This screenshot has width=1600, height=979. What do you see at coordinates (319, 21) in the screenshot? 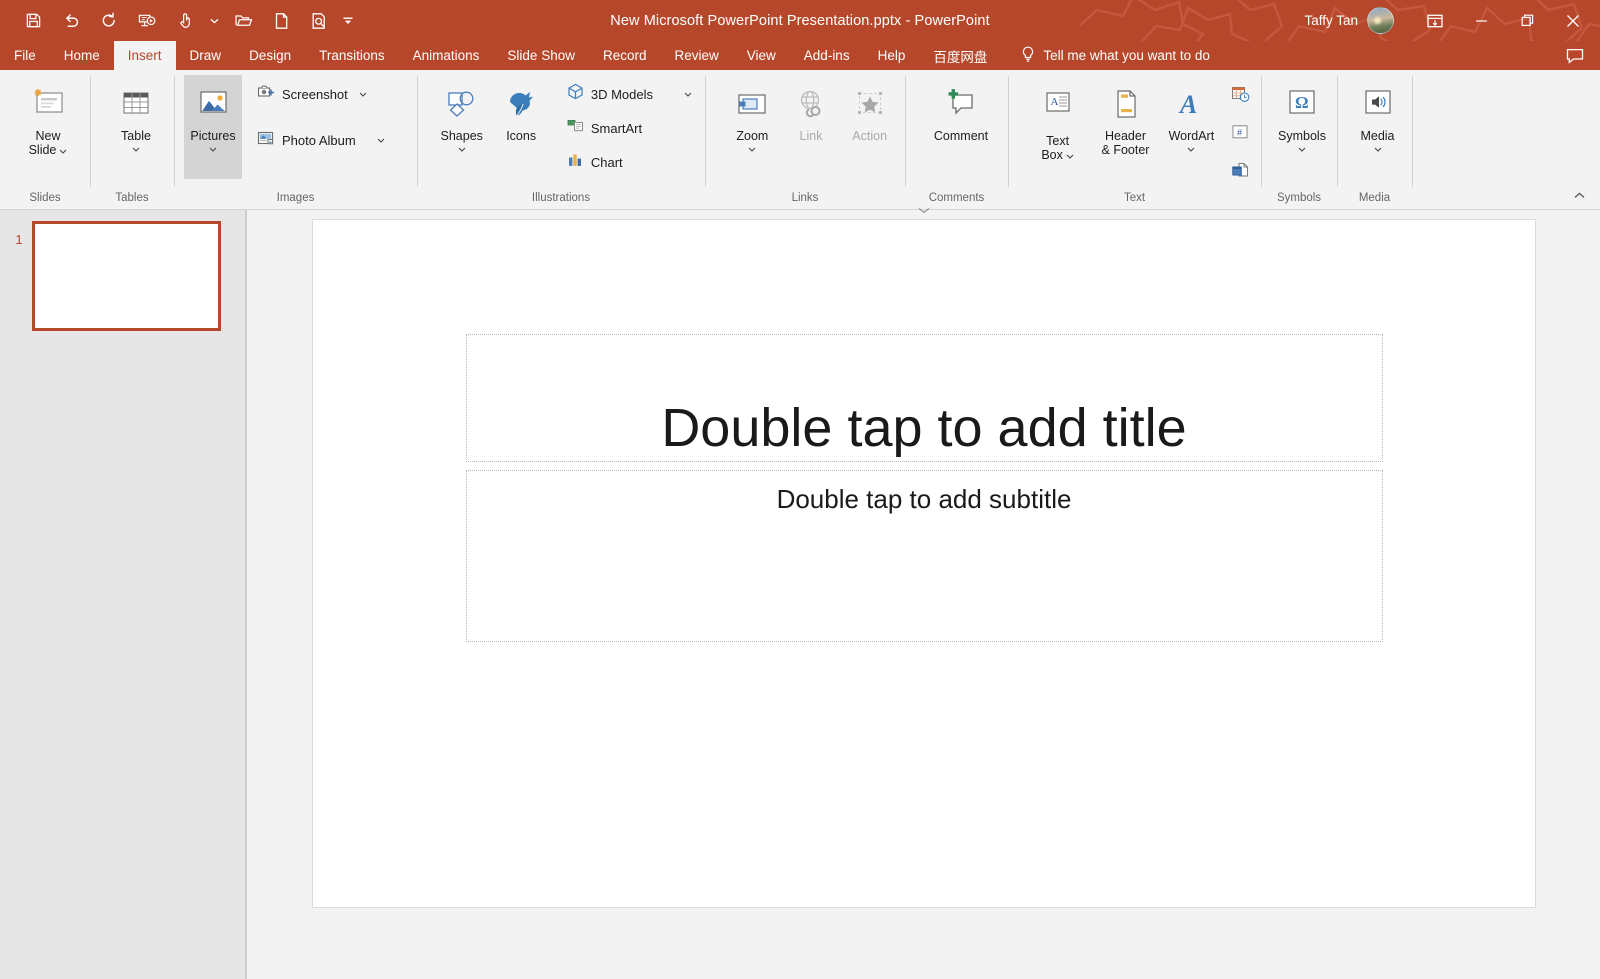
I see `print-preview-icon` at bounding box center [319, 21].